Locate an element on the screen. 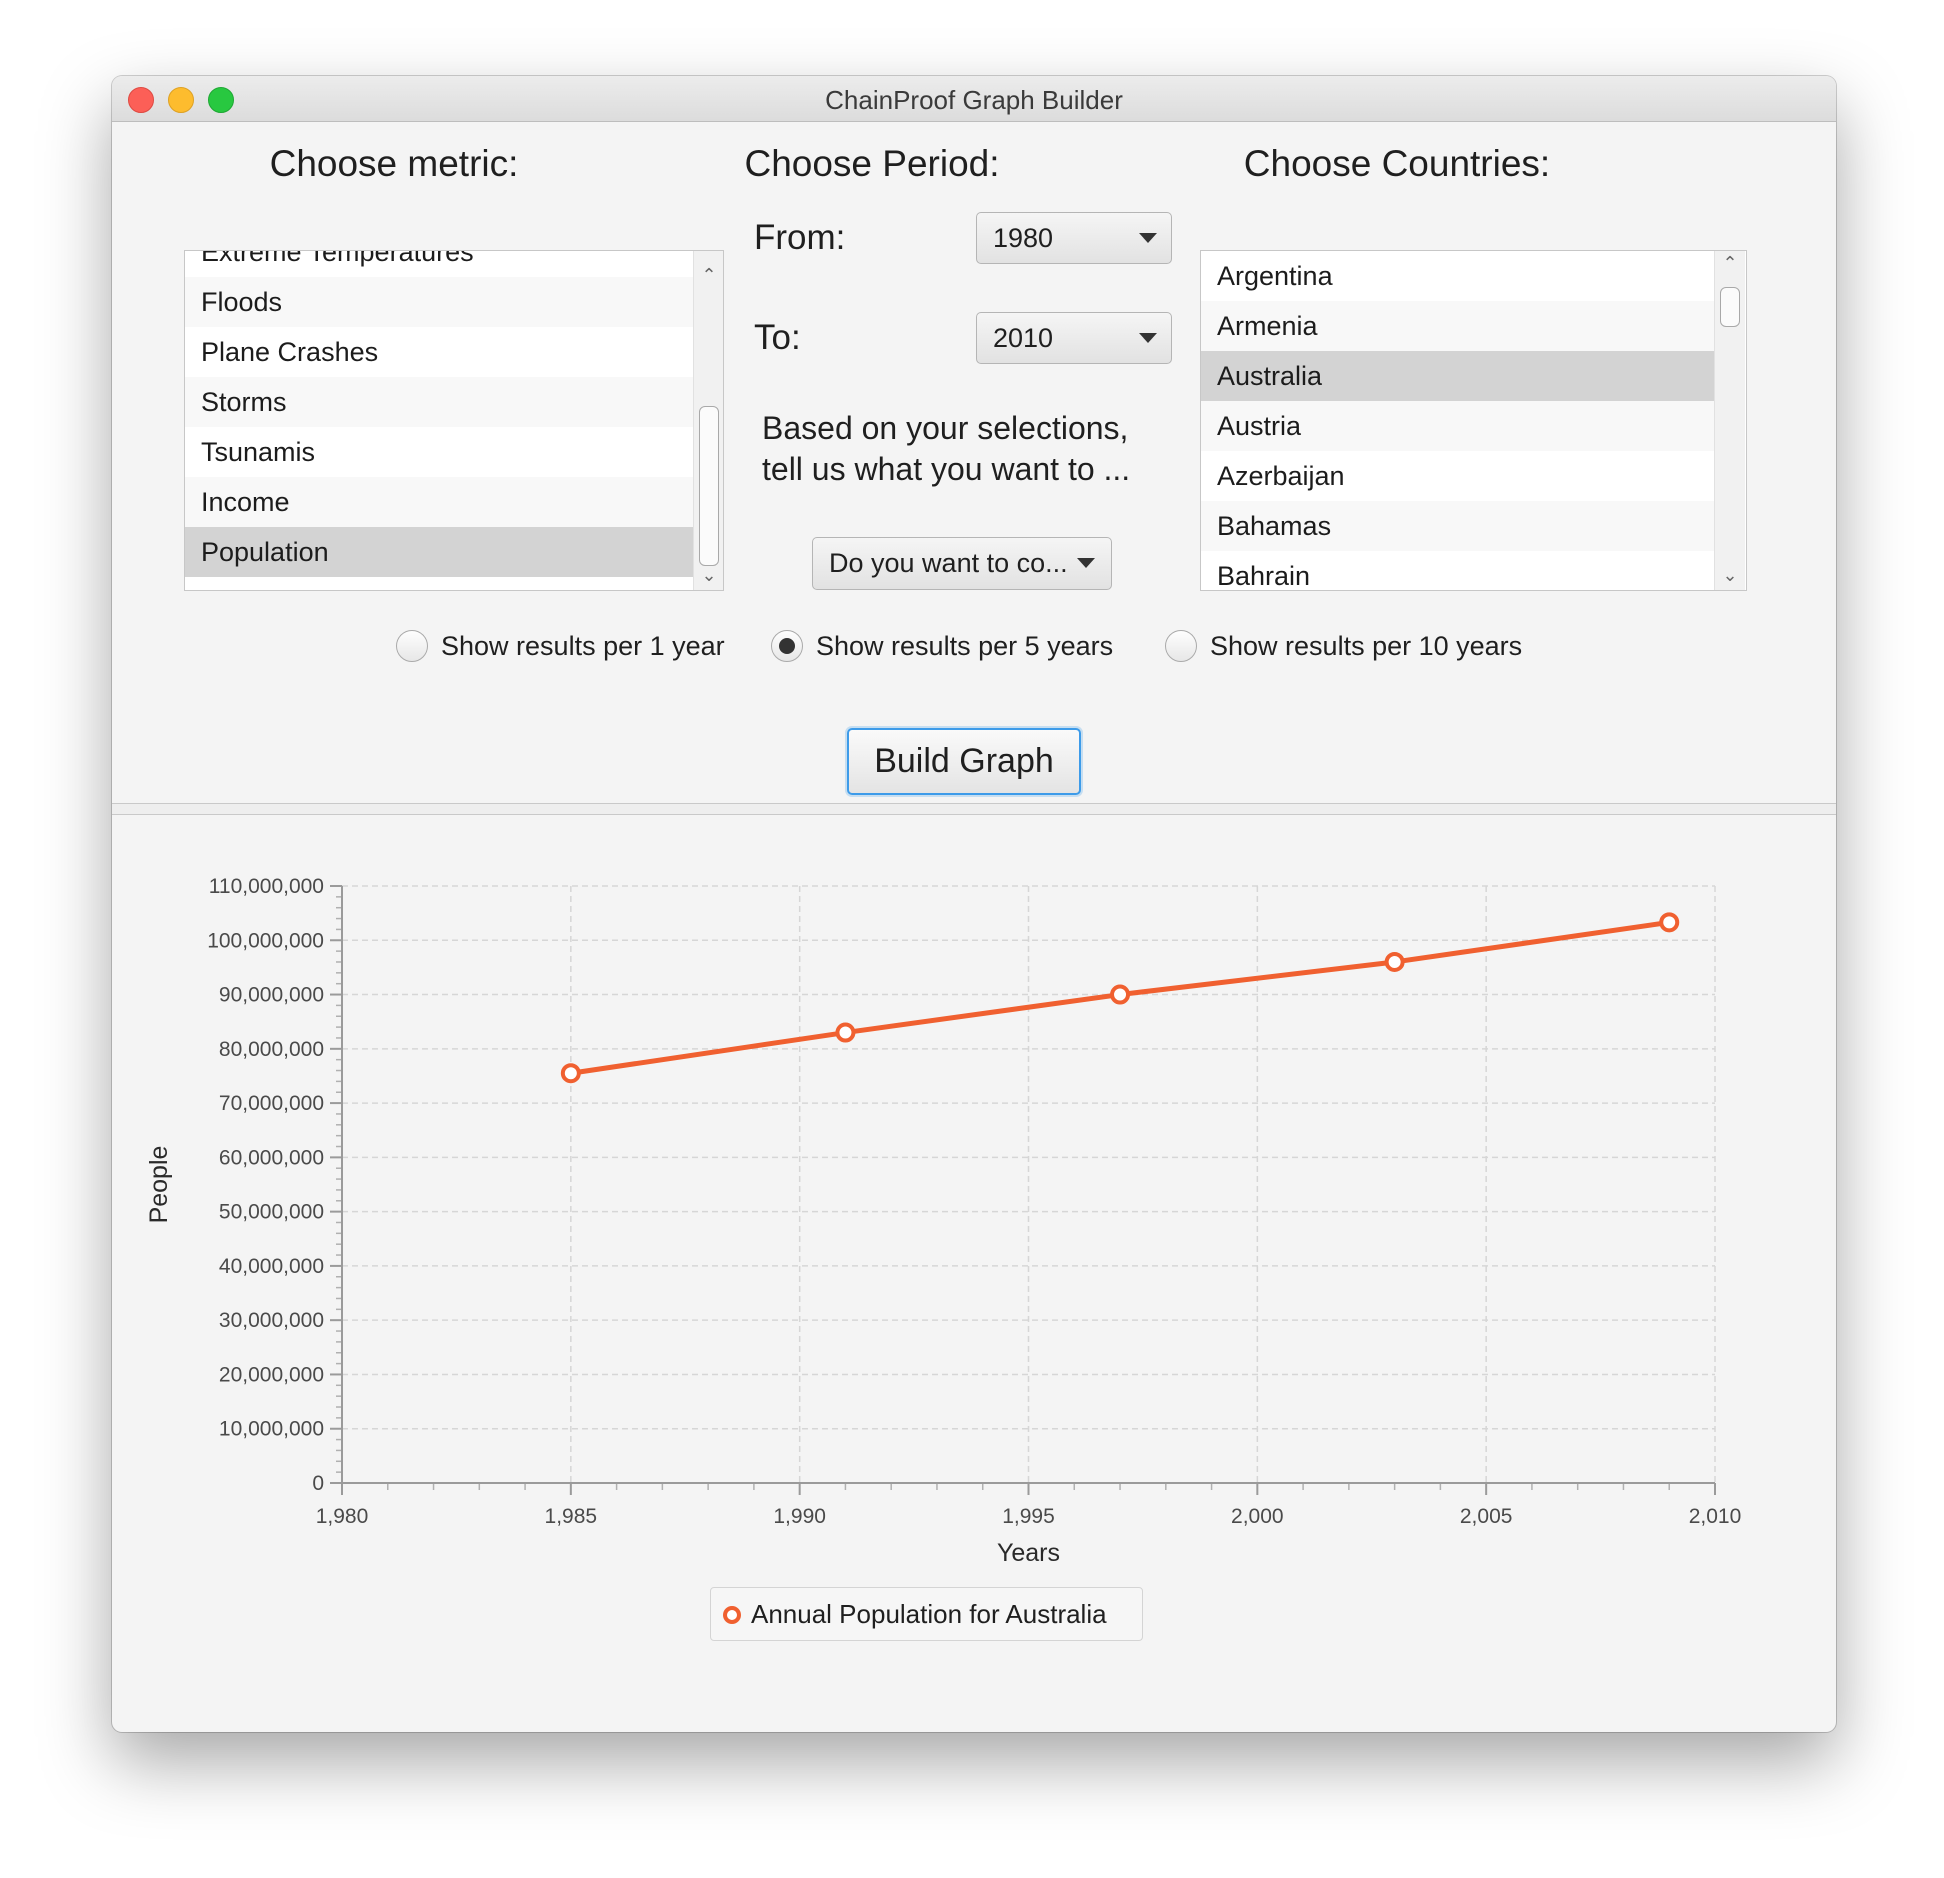 Image resolution: width=1944 pixels, height=1878 pixels. x-tick-label: 1,990 is located at coordinates (799, 1516).